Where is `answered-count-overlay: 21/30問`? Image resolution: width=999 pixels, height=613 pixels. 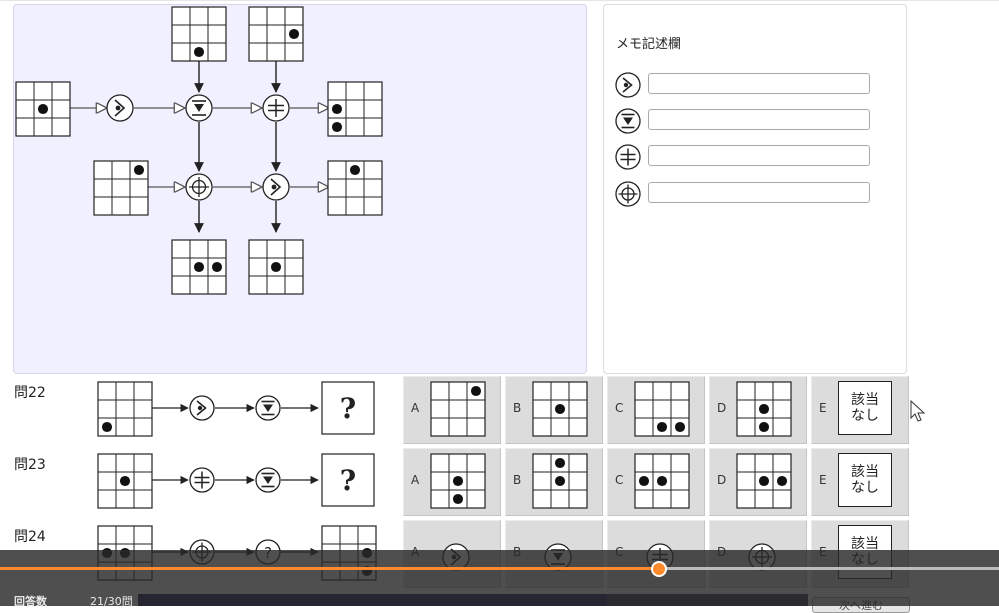 answered-count-overlay: 21/30問 is located at coordinates (111, 601).